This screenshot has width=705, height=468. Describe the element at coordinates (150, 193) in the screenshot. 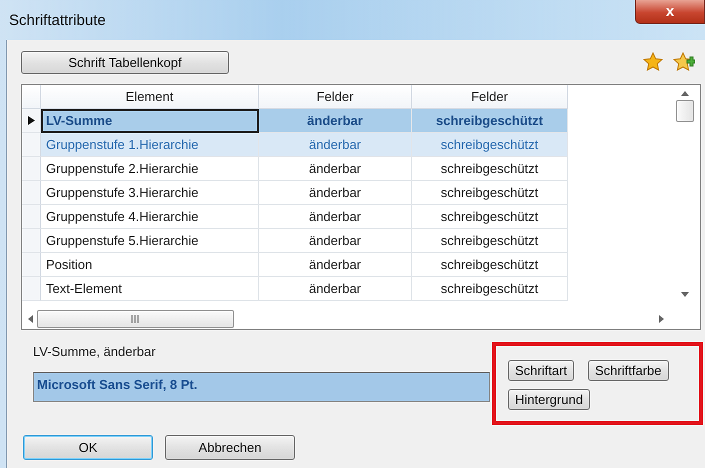

I see `table-cell: Gruppenstufe 3.Hierarchie` at that location.